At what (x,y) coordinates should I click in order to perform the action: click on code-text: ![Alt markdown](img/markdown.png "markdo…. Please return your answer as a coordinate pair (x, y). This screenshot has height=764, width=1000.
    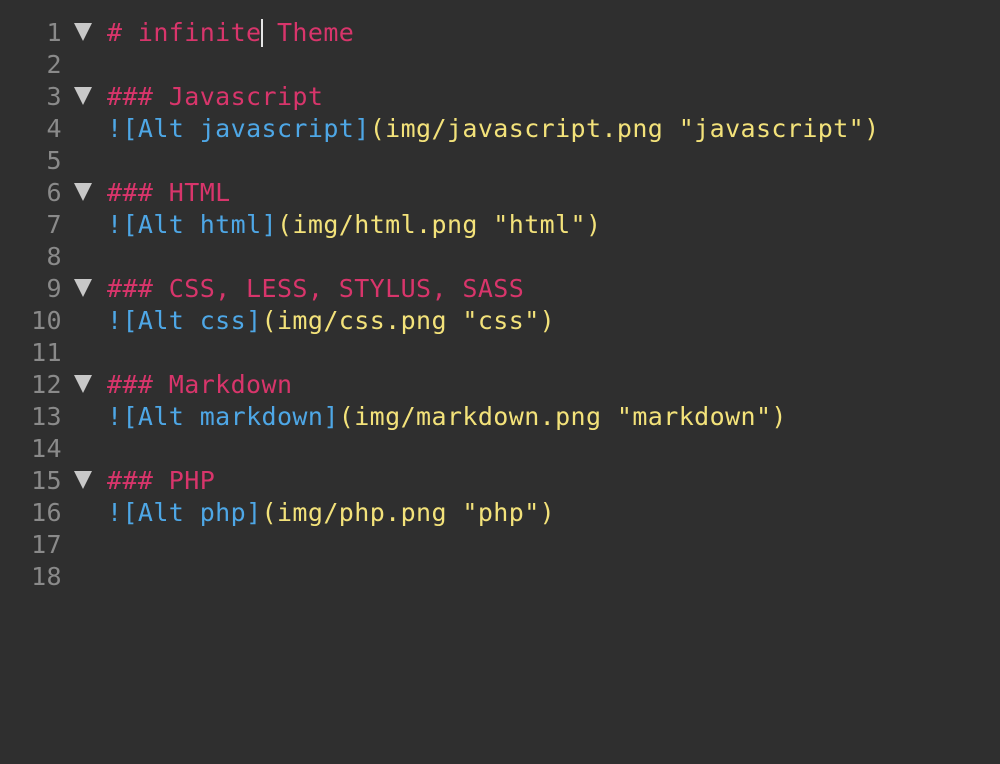
    Looking at the image, I should click on (447, 417).